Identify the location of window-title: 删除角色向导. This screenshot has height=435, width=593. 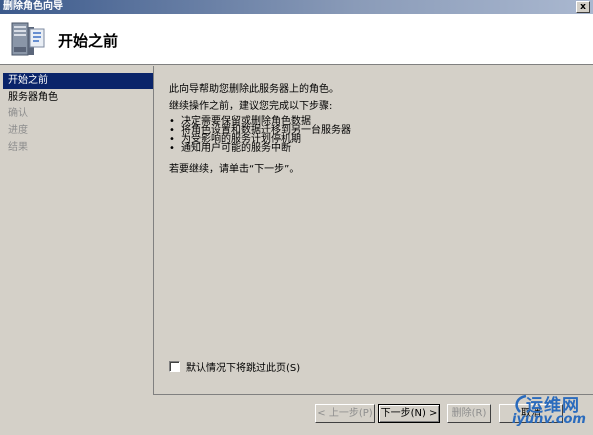
(33, 6).